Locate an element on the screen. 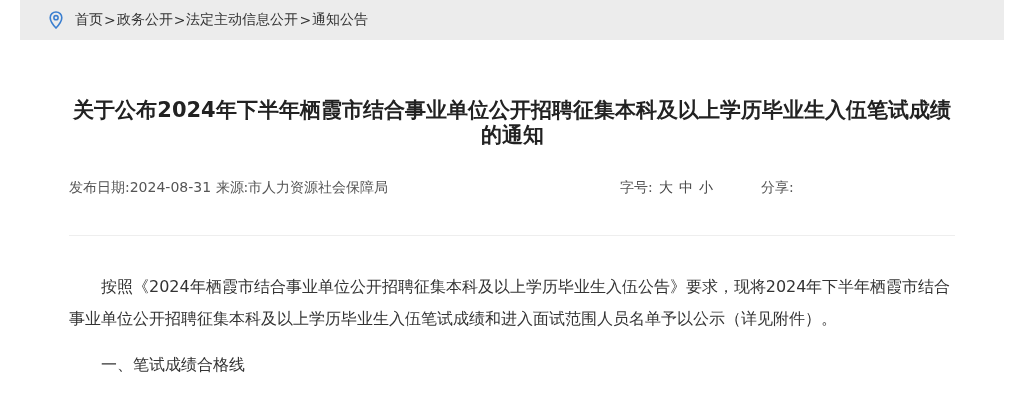 Image resolution: width=1024 pixels, height=400 pixels. article-title: 关于公布2024年下半年栖霞市结合事业单位公开招聘征集本科及以上学历毕业生入伍笔试成绩的通知 is located at coordinates (512, 123).